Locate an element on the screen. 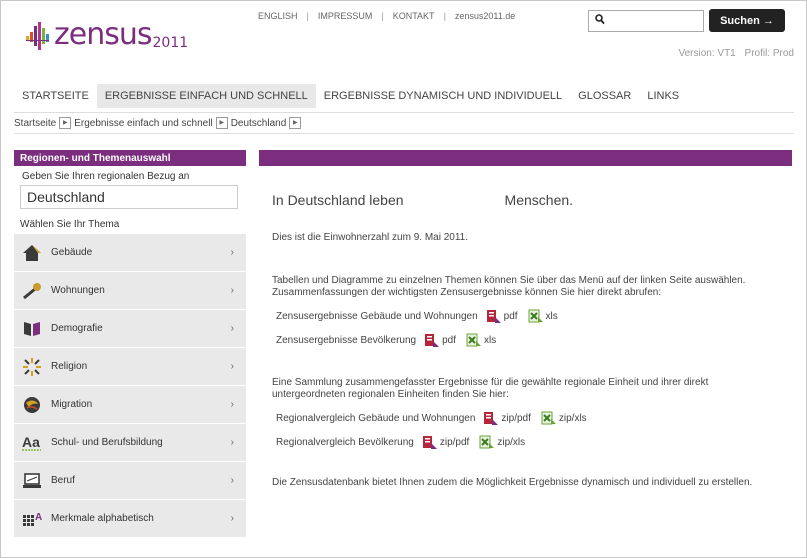  theme-item-gebaeude: Gebäude › is located at coordinates (130, 253).